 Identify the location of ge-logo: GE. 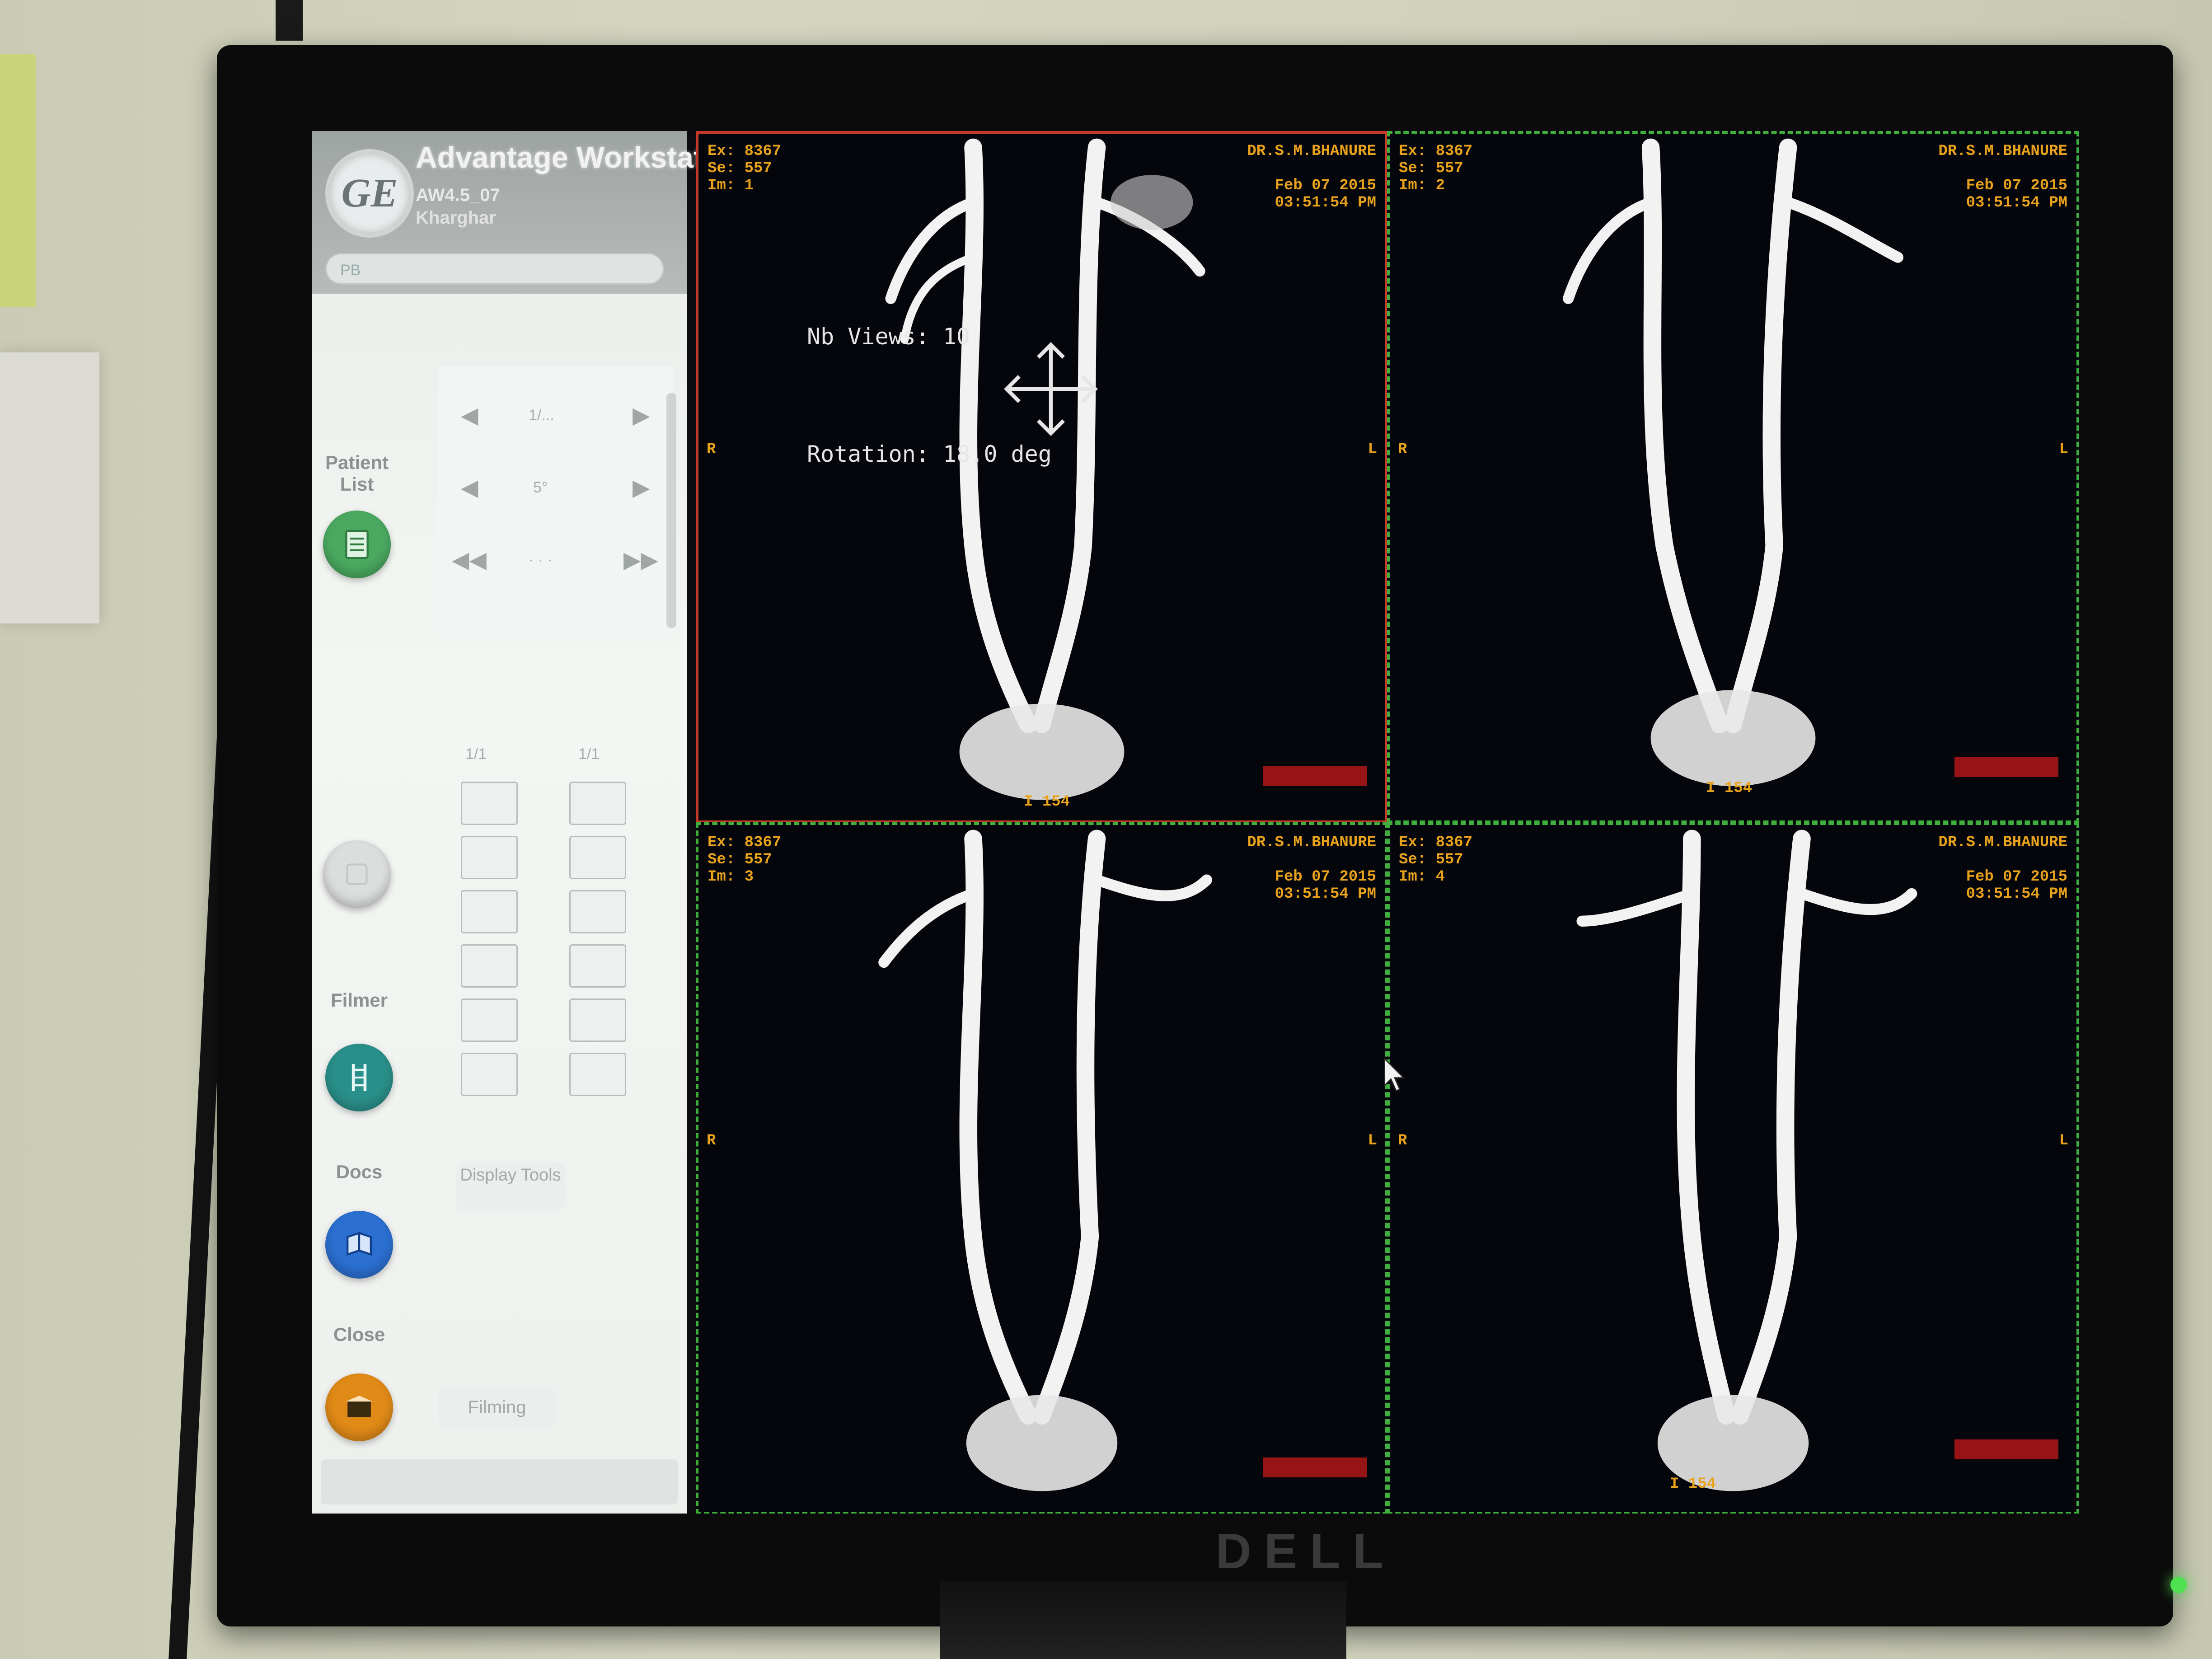
(369, 193).